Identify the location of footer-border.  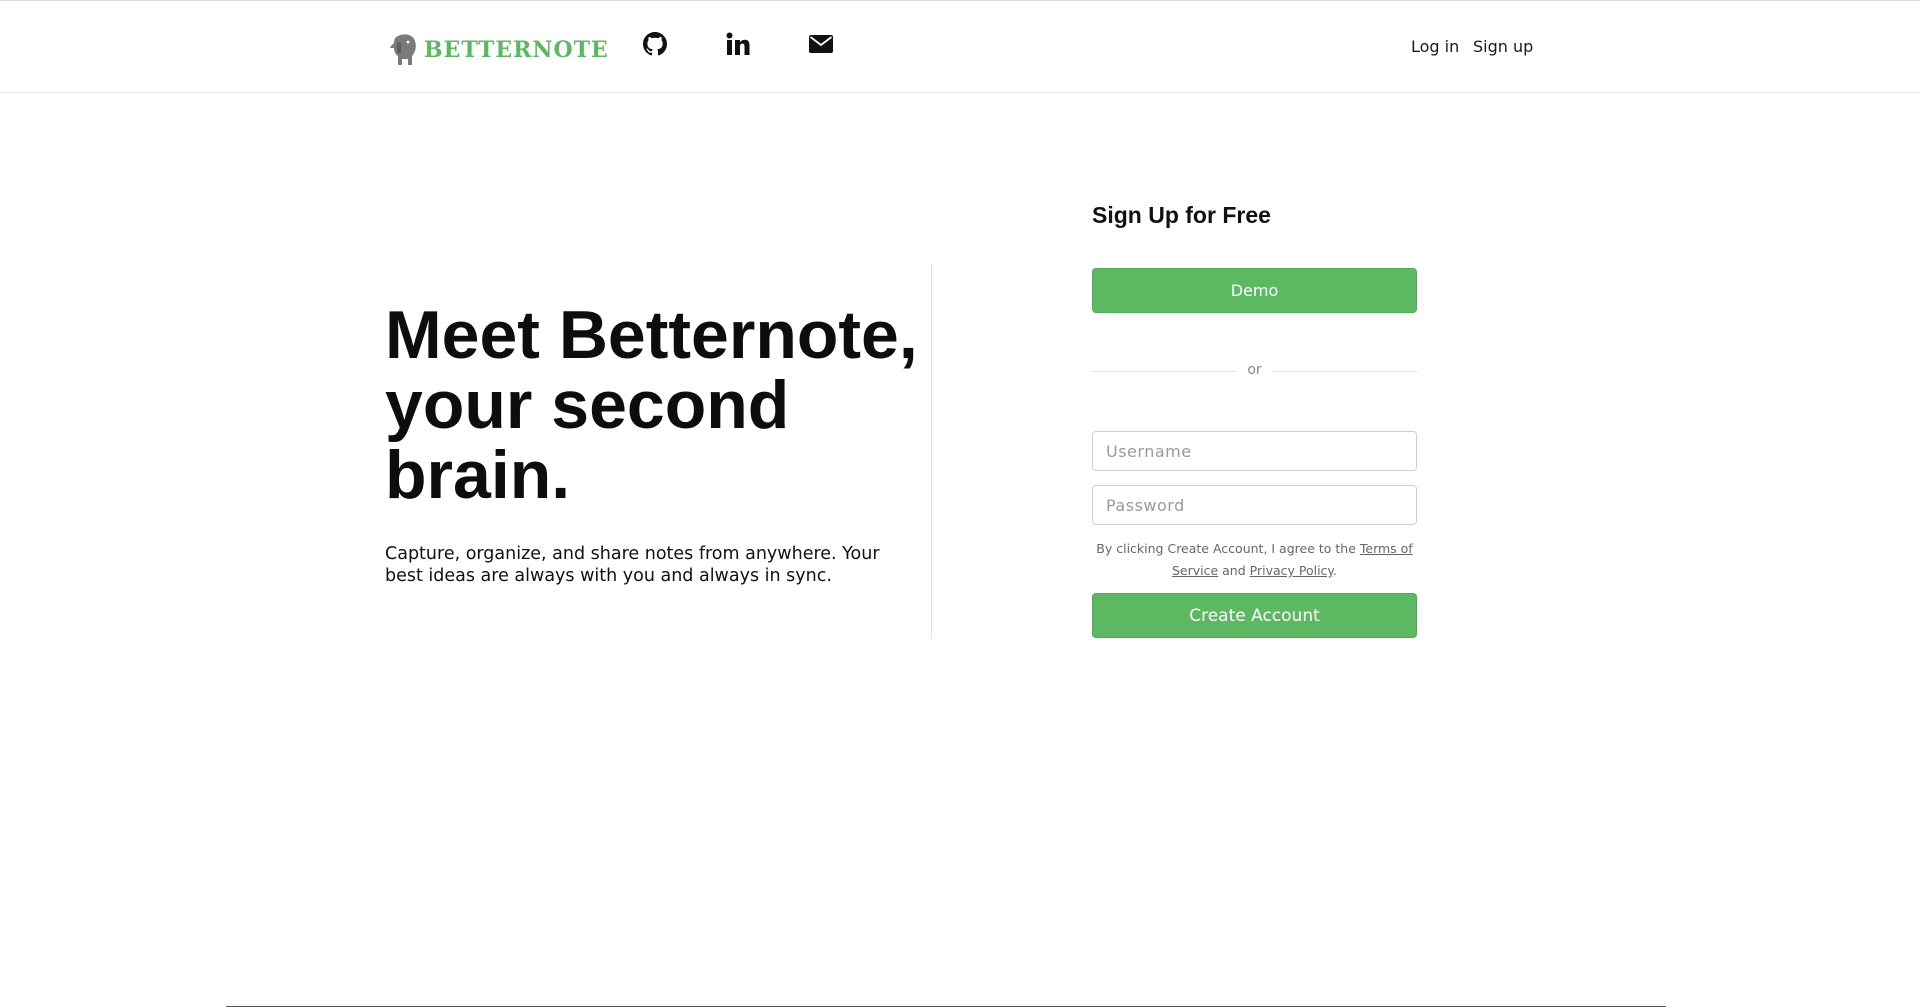
(946, 1006).